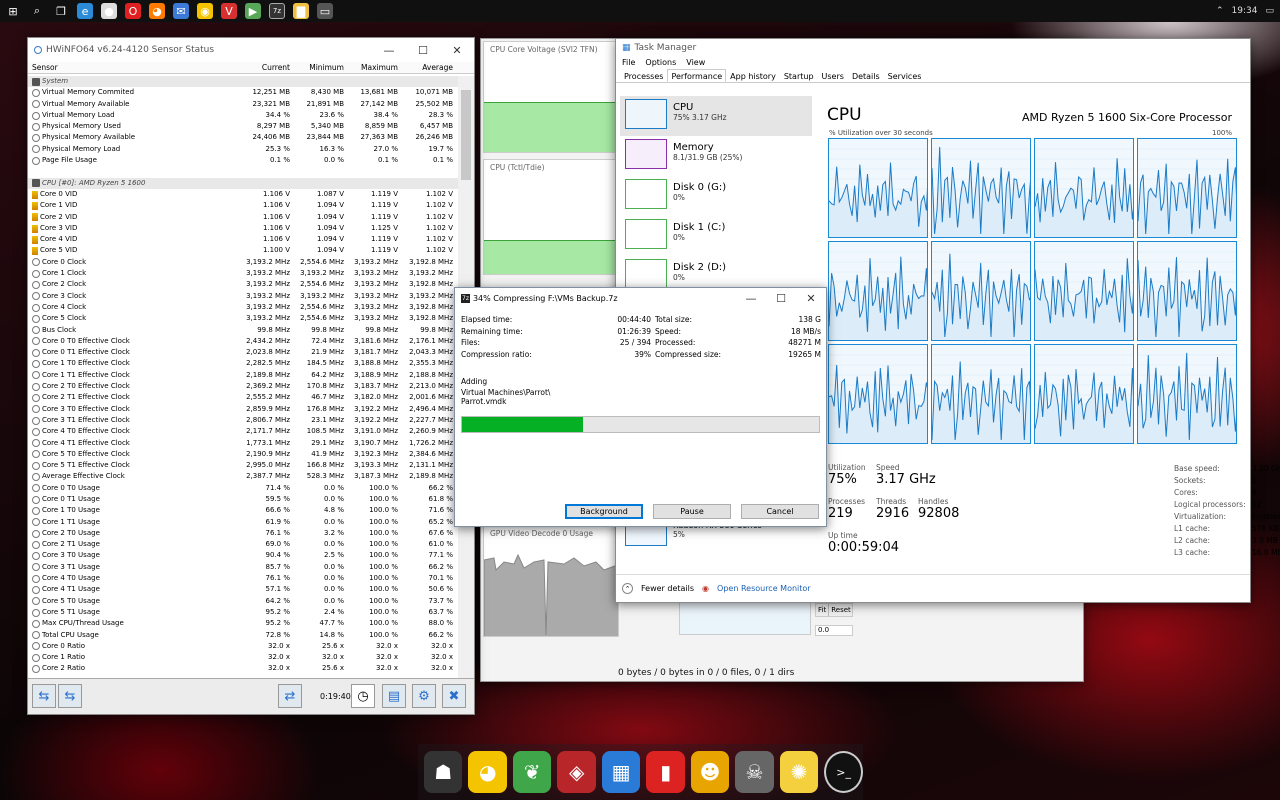  Describe the element at coordinates (716, 236) in the screenshot. I see `sidebar-item-disk-1-c: Disk 1 (C:) 0%` at that location.